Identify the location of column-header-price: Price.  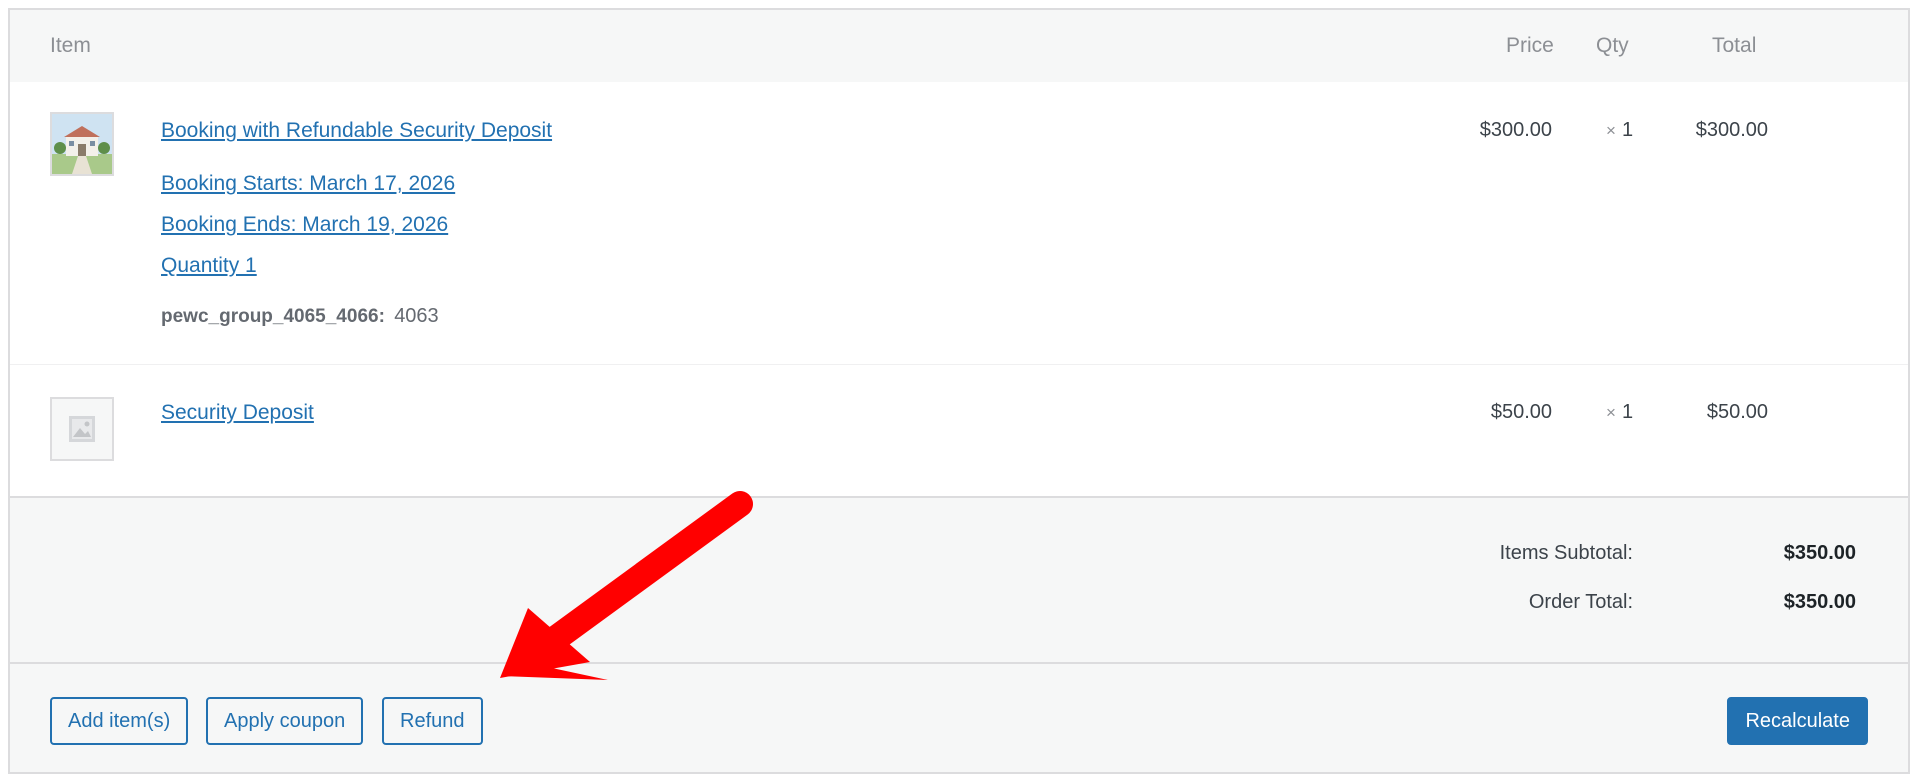
(1530, 46).